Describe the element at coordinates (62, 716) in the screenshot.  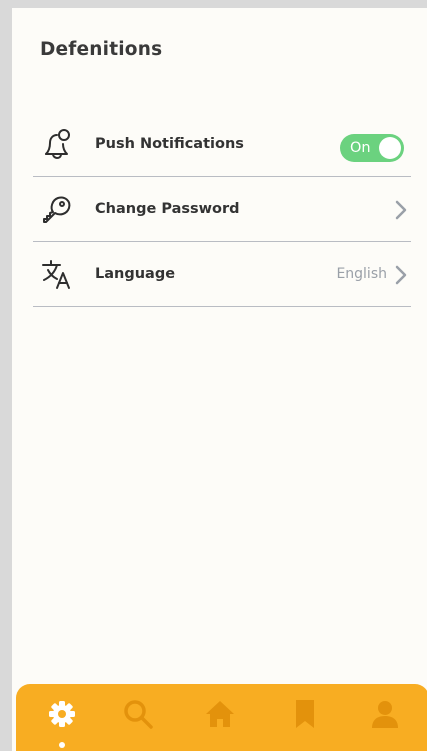
I see `gear-icon` at that location.